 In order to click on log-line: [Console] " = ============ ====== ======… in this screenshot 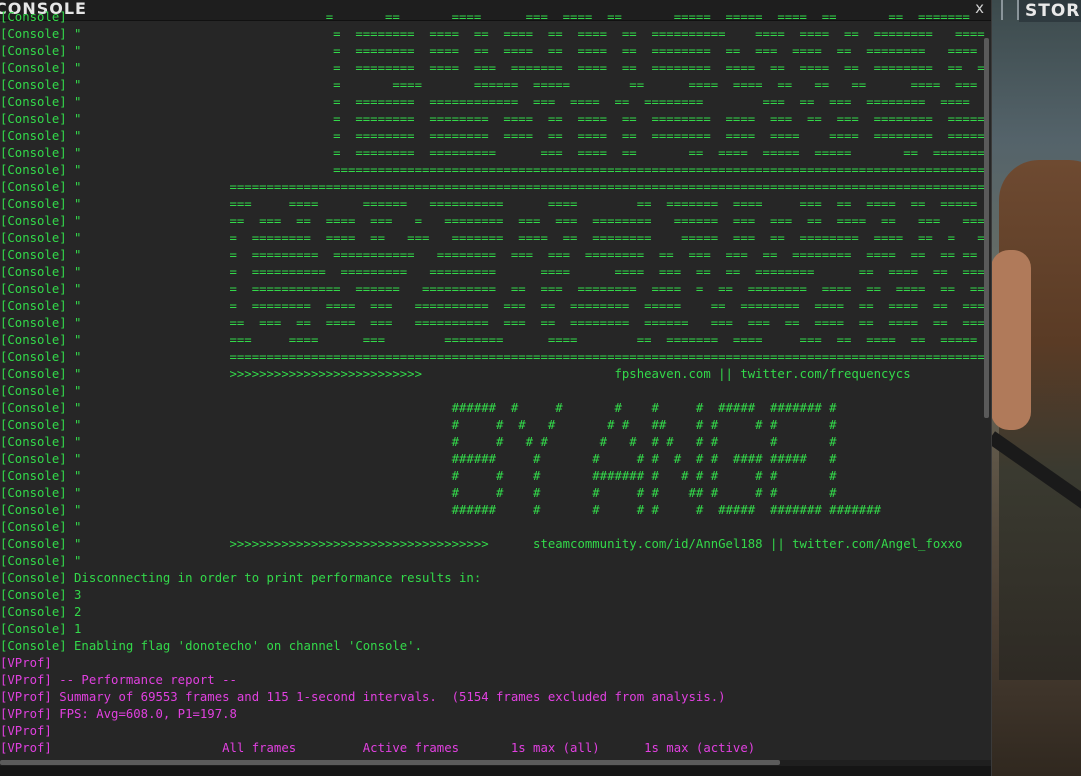, I will do `click(492, 289)`.